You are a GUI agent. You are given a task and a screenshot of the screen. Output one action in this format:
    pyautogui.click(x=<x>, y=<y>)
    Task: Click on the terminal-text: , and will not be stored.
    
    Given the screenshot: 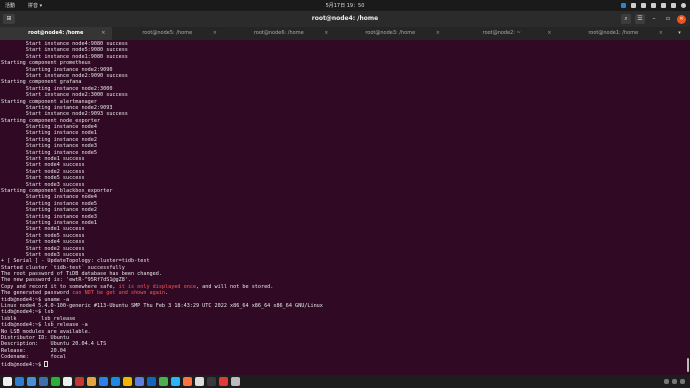 What is the action you would take?
    pyautogui.click(x=234, y=286)
    